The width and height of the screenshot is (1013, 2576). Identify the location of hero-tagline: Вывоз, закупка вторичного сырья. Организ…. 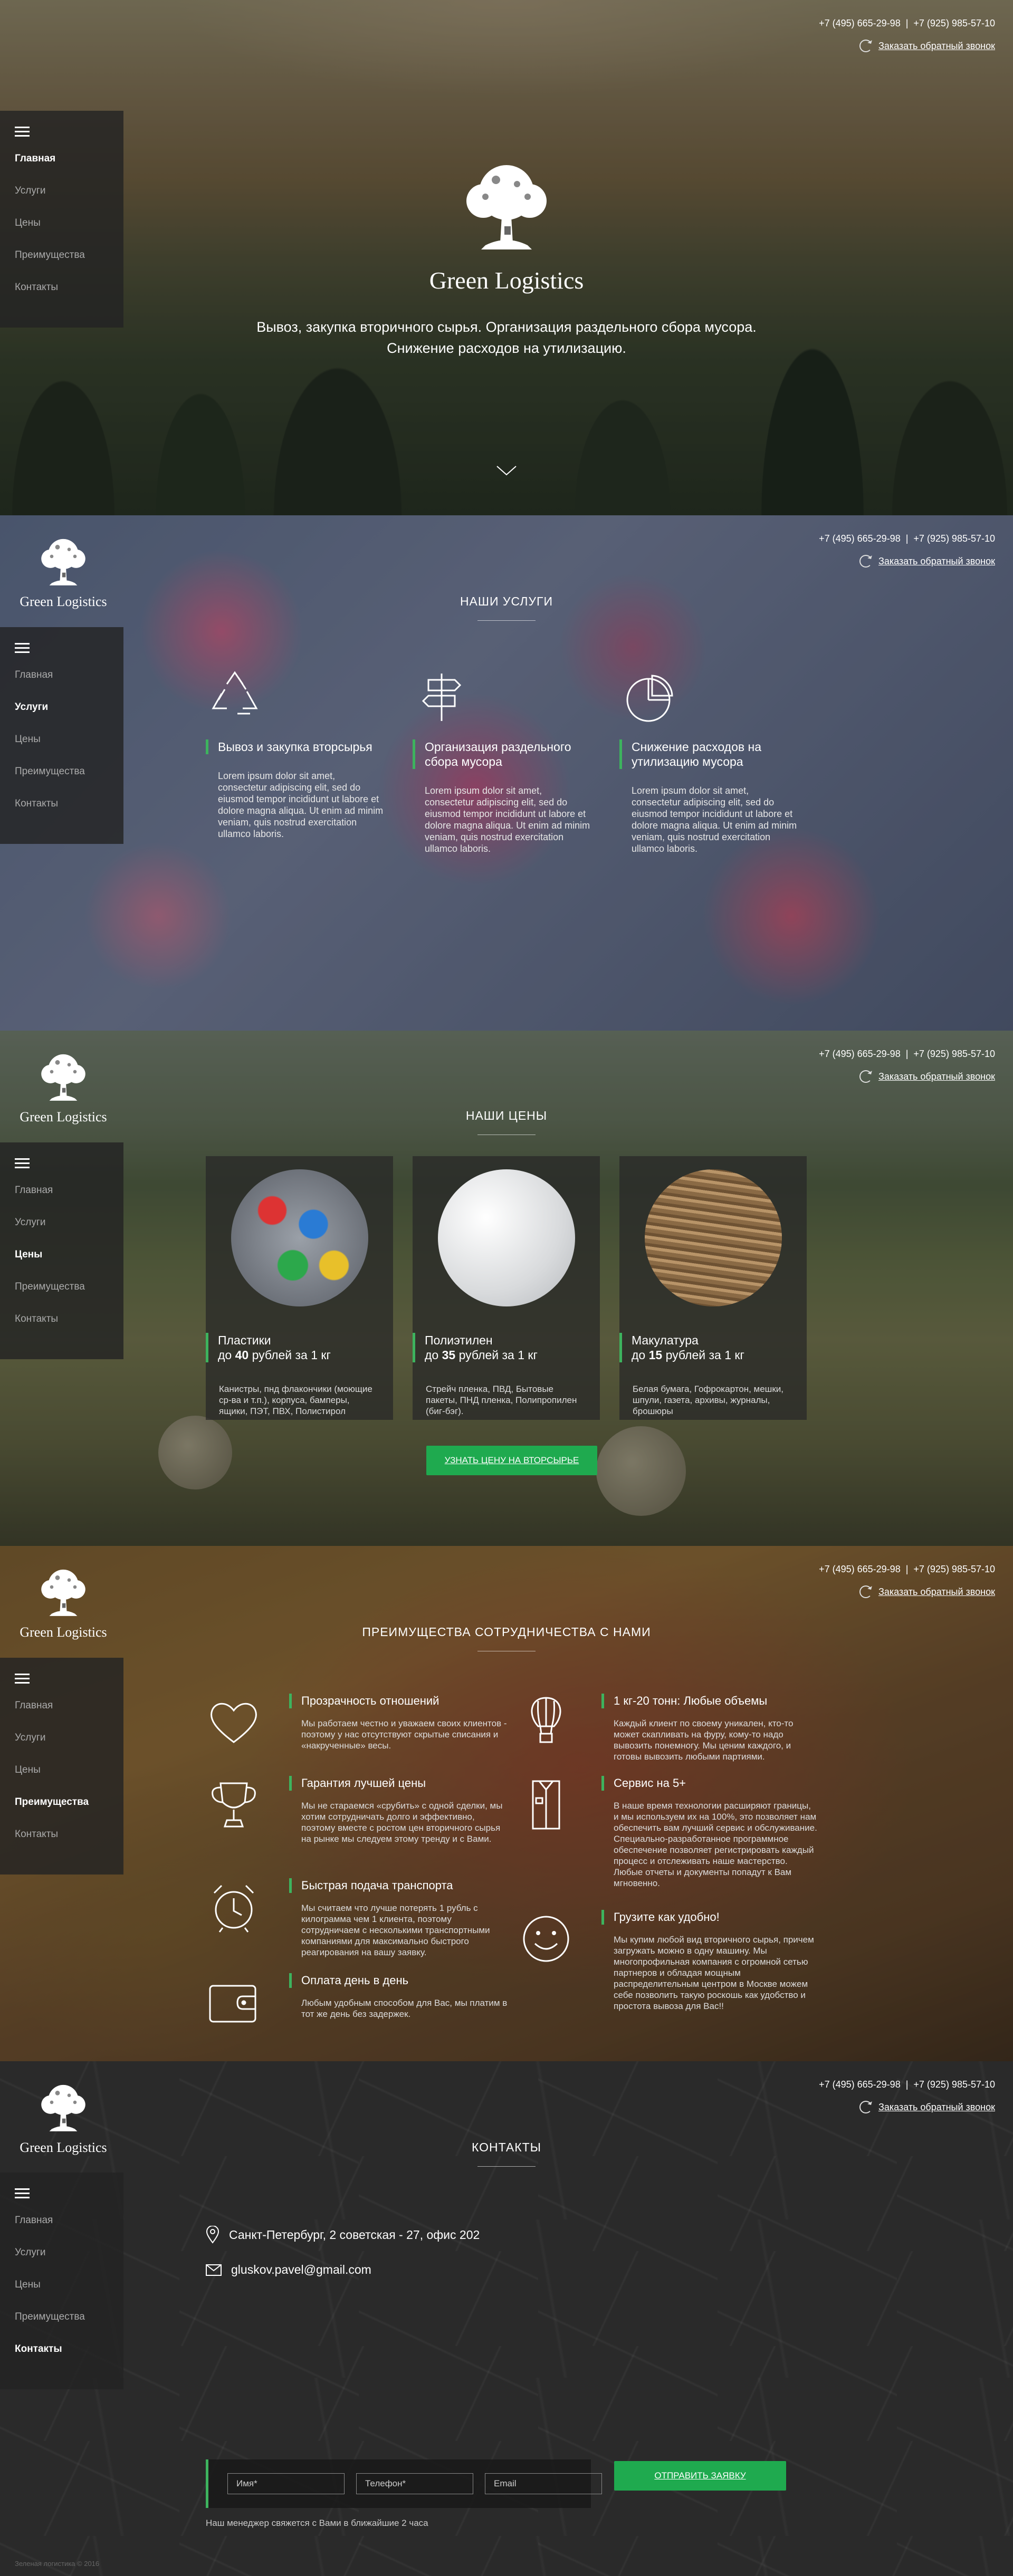
(506, 338).